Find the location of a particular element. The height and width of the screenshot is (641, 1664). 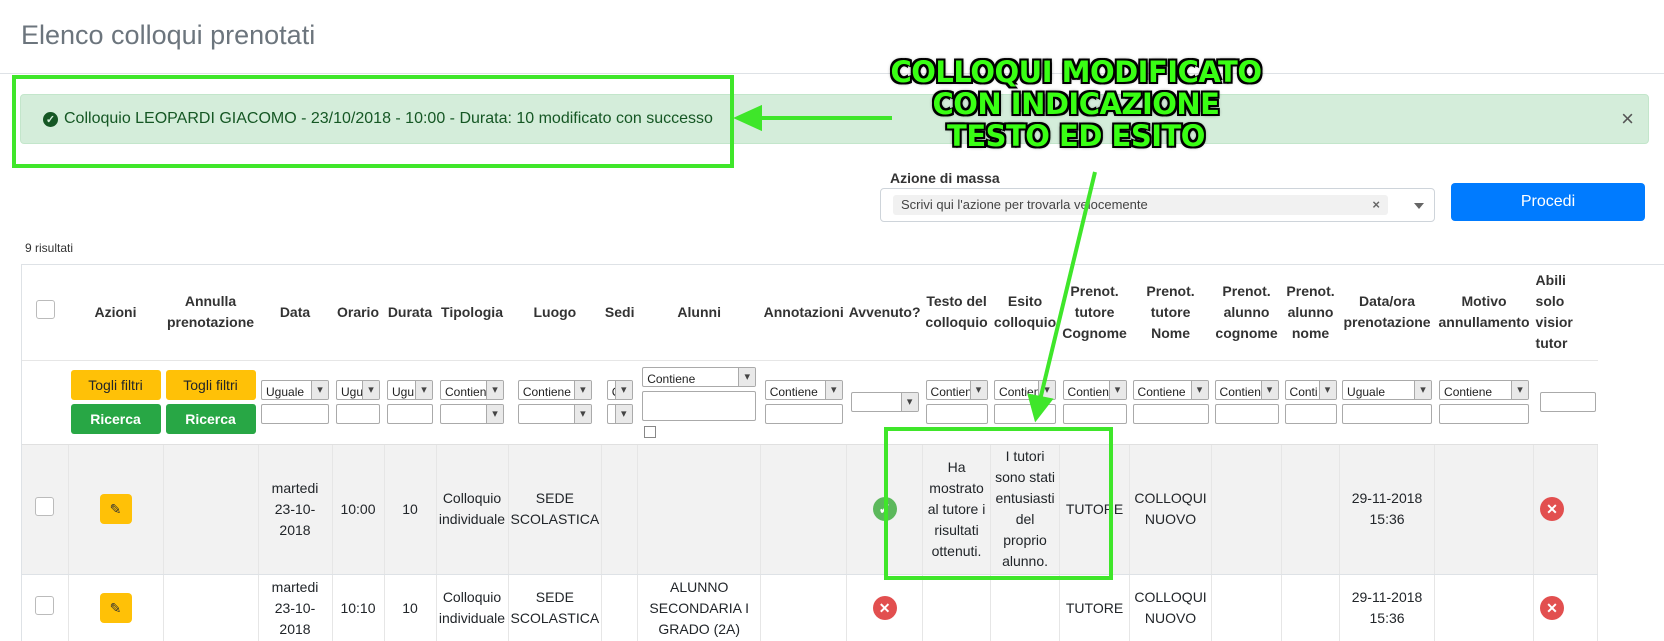

annotation-arrow-down is located at coordinates (1062, 297).